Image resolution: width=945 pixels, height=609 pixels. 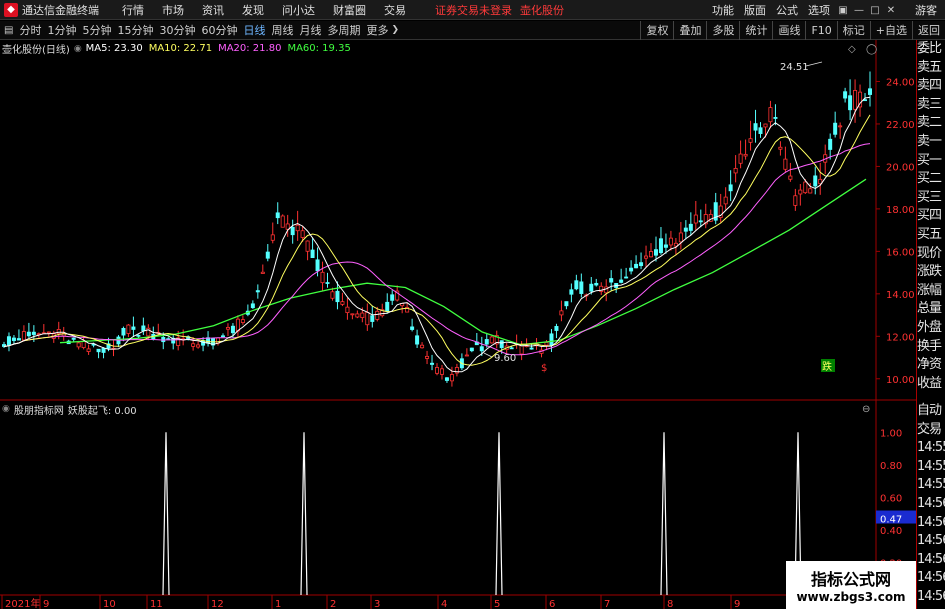 I want to click on quote-field-label: 买三, so click(x=929, y=197).